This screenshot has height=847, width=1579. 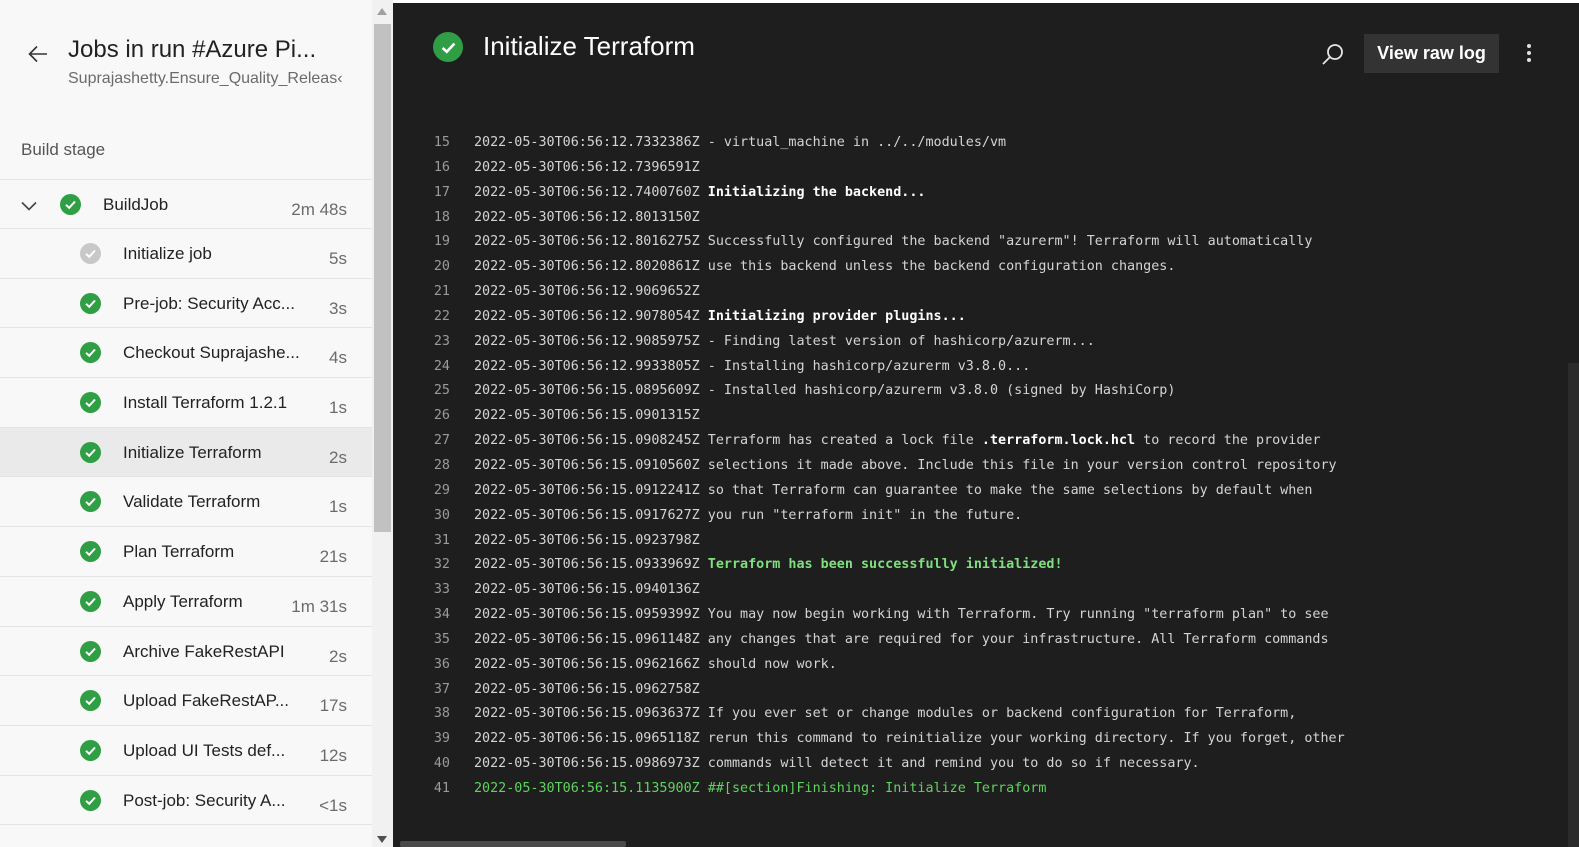 What do you see at coordinates (441, 142) in the screenshot?
I see `line-number: 15` at bounding box center [441, 142].